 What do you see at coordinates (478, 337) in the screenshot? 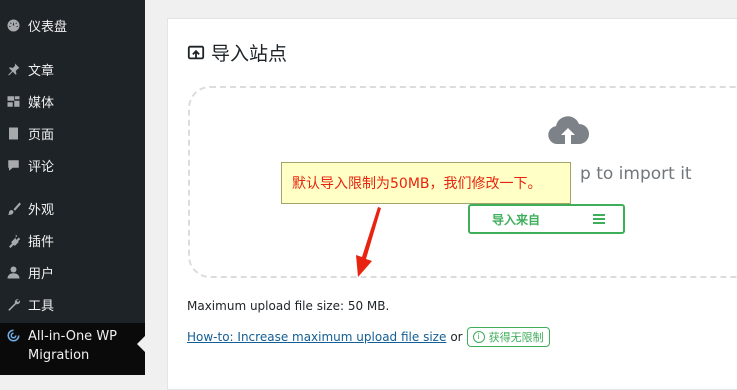
I see `info-icon: i` at bounding box center [478, 337].